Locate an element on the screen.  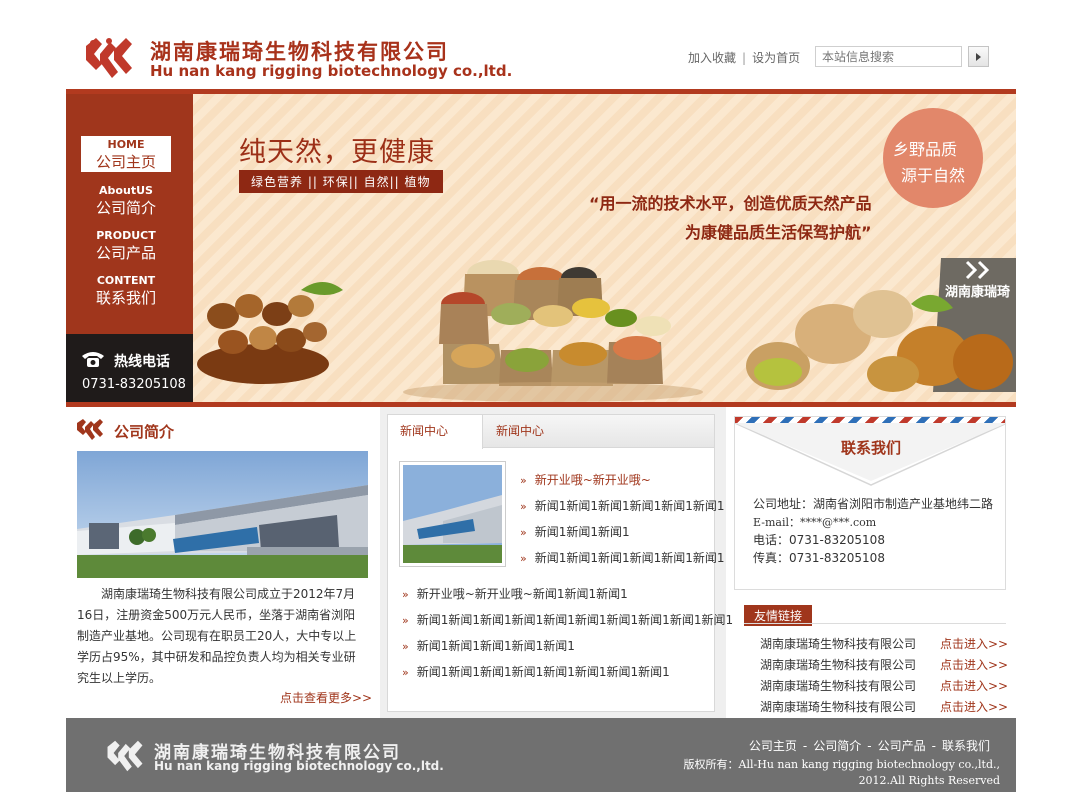
news-thumbnail is located at coordinates (452, 514).